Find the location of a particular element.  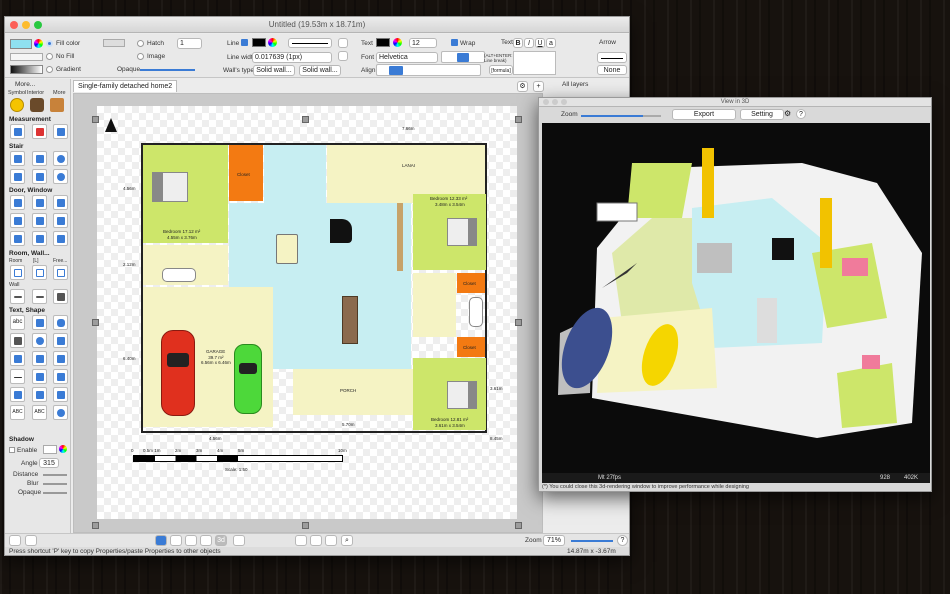

freehand-tool is located at coordinates (60, 394).